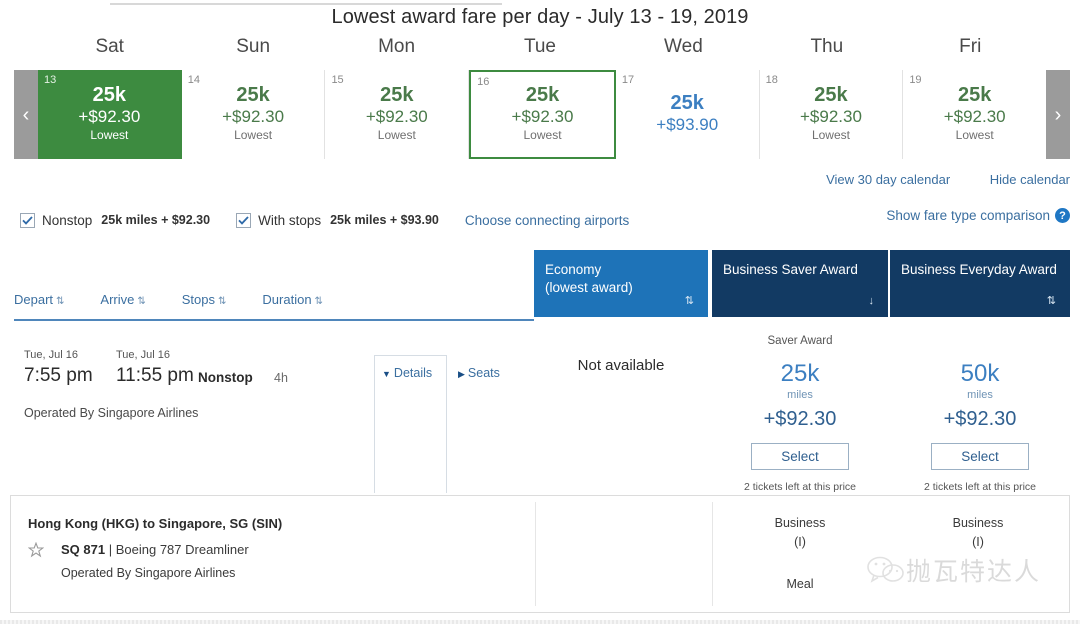 The height and width of the screenshot is (624, 1080). Describe the element at coordinates (980, 373) in the screenshot. I see `everyday-miles: 50k` at that location.